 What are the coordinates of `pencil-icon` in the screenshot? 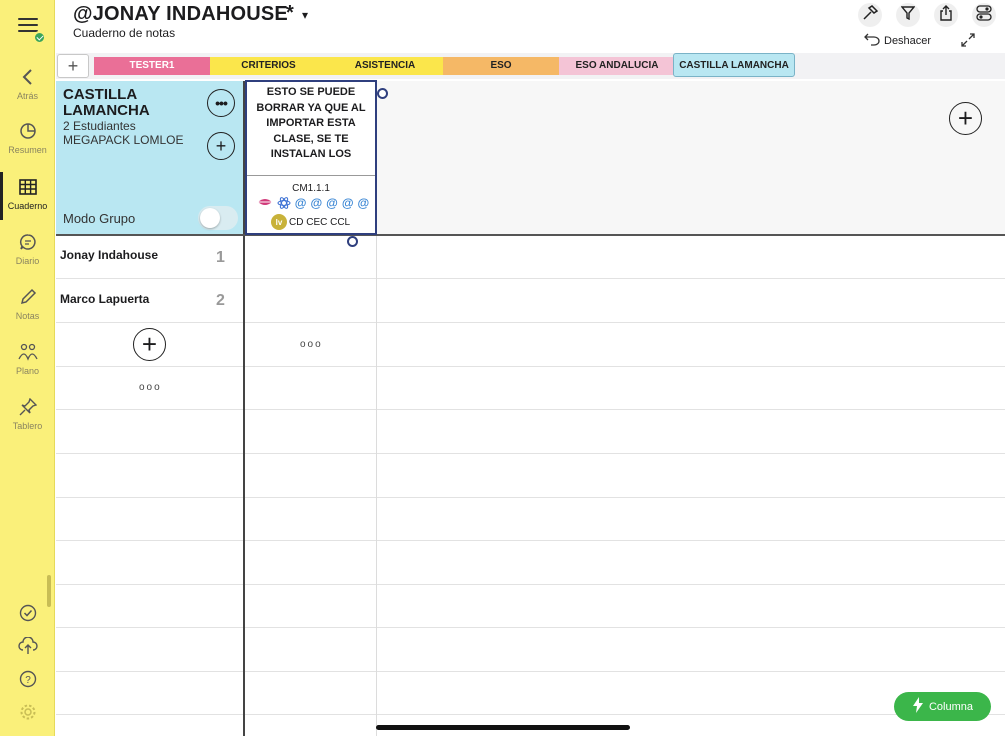 It's located at (27, 297).